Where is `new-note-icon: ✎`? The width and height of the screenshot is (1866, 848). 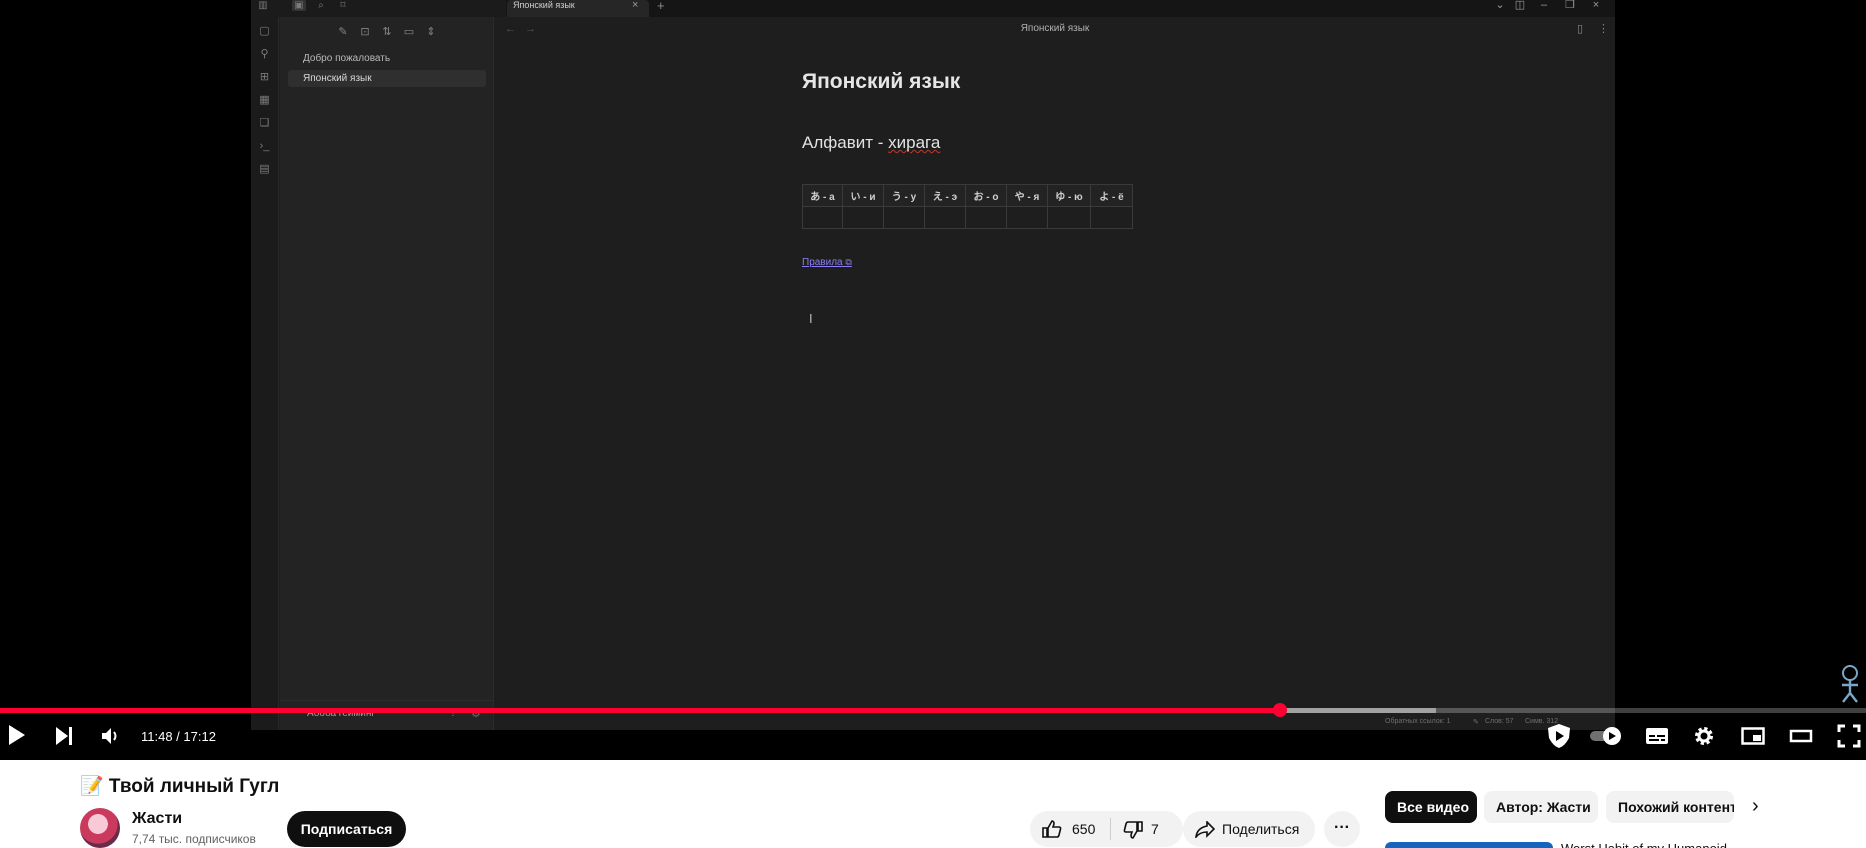 new-note-icon: ✎ is located at coordinates (343, 32).